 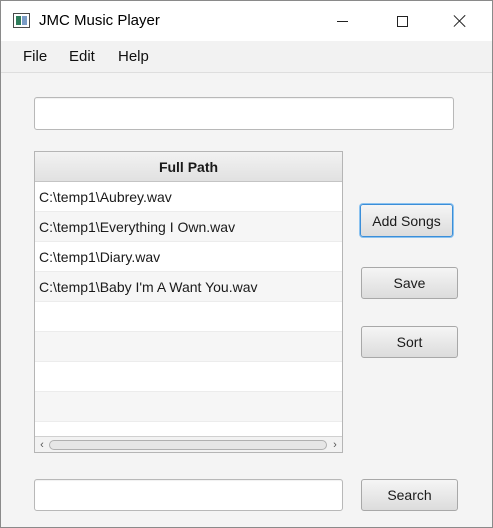 I want to click on menu-help: Help, so click(x=133, y=56).